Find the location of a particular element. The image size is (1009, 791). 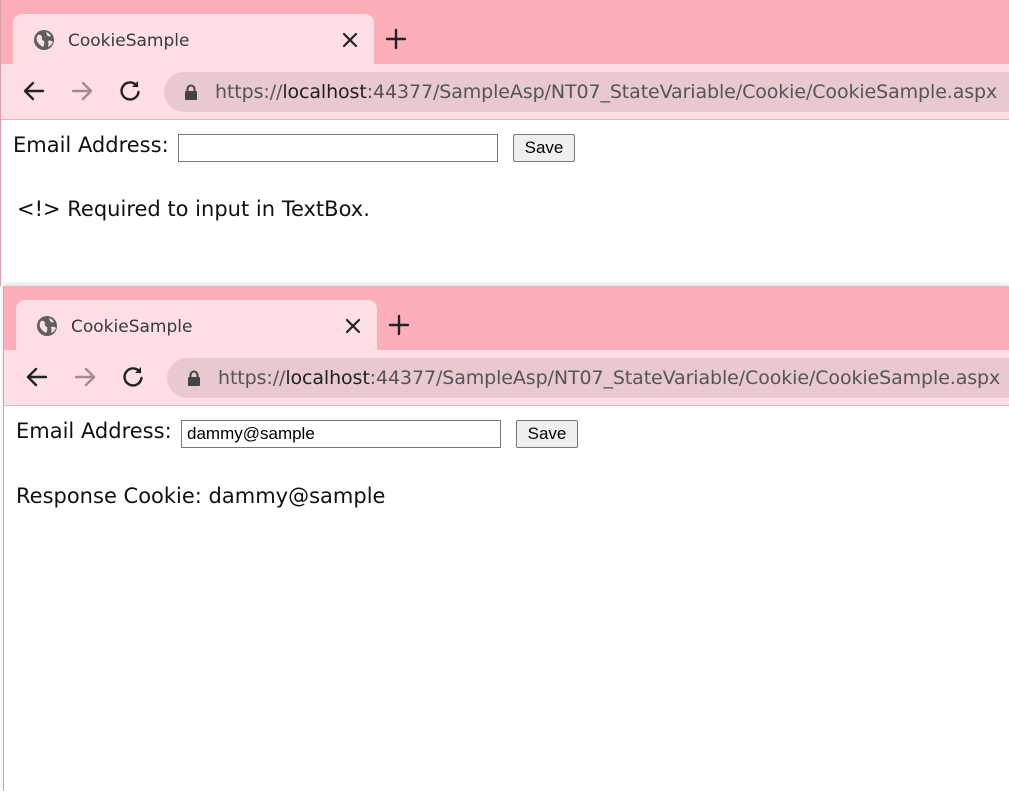

response-cookie-message: Response Cookie: dammy@sample is located at coordinates (201, 496).